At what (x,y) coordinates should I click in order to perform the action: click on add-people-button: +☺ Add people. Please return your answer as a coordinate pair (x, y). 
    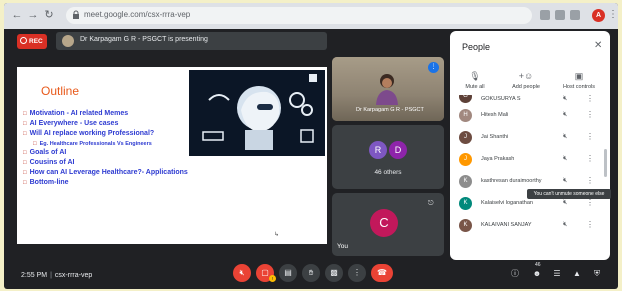
    Looking at the image, I should click on (526, 80).